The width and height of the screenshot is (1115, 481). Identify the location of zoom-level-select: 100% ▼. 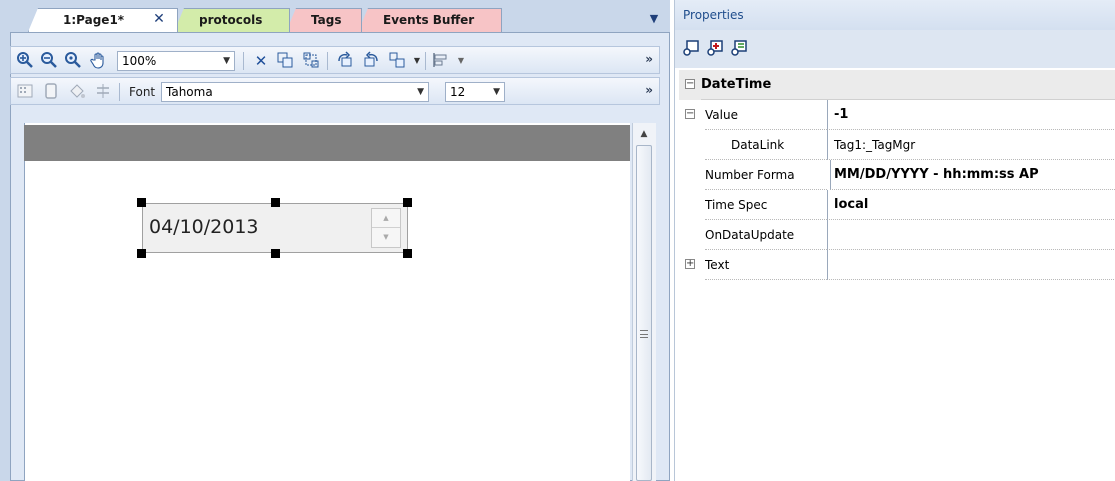
(176, 61).